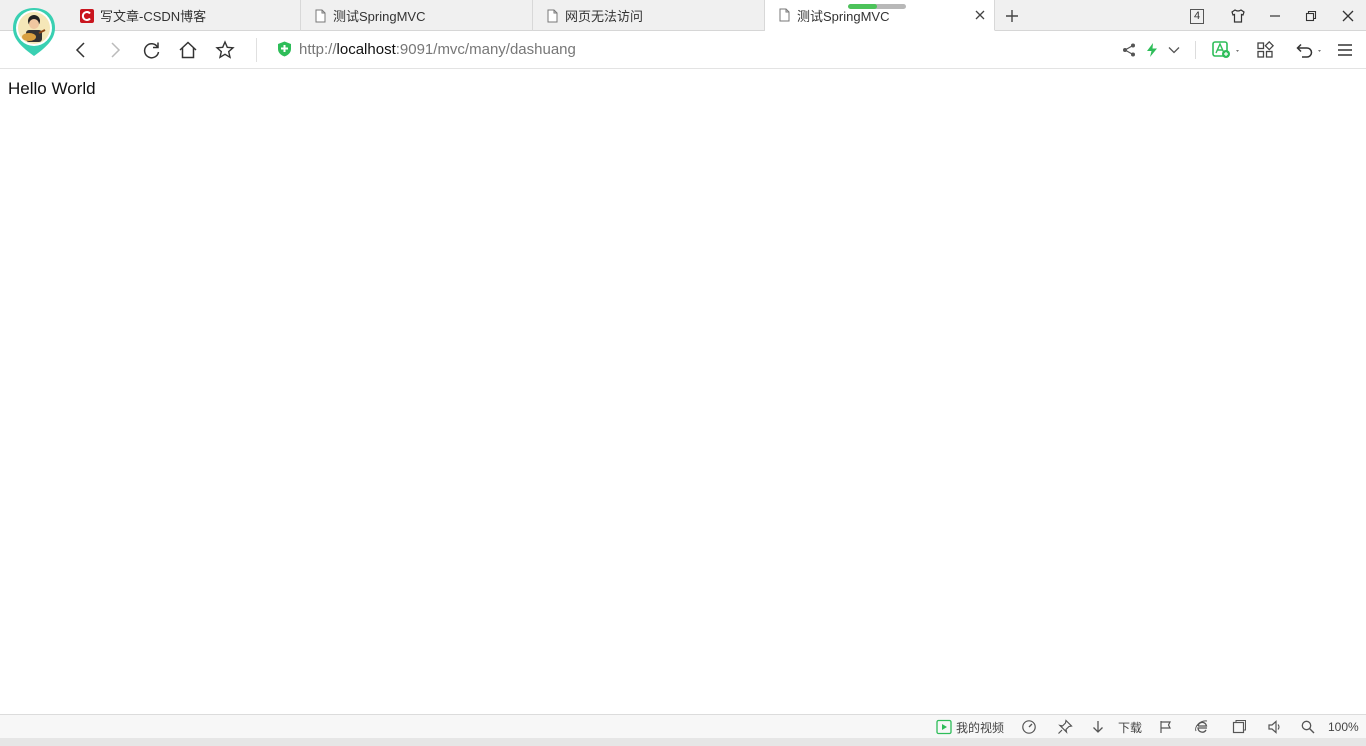  I want to click on home-icon, so click(188, 50).